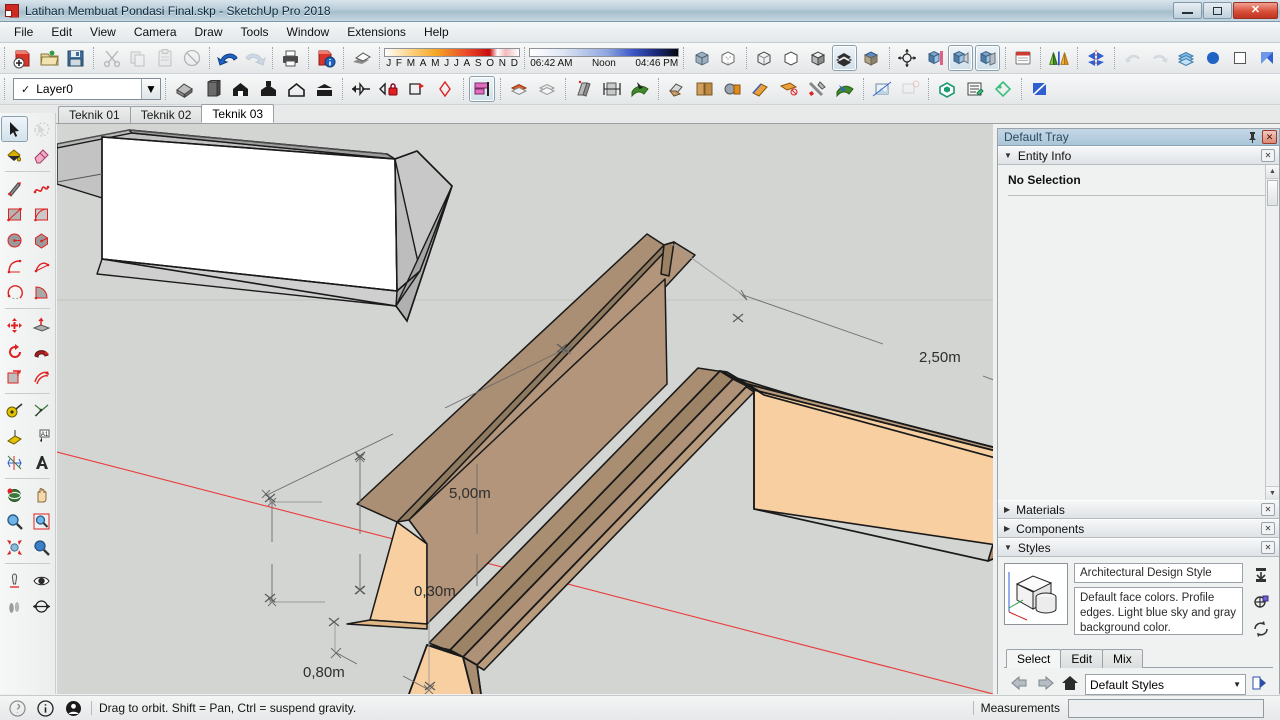  What do you see at coordinates (14, 462) in the screenshot?
I see `dimension-tool` at bounding box center [14, 462].